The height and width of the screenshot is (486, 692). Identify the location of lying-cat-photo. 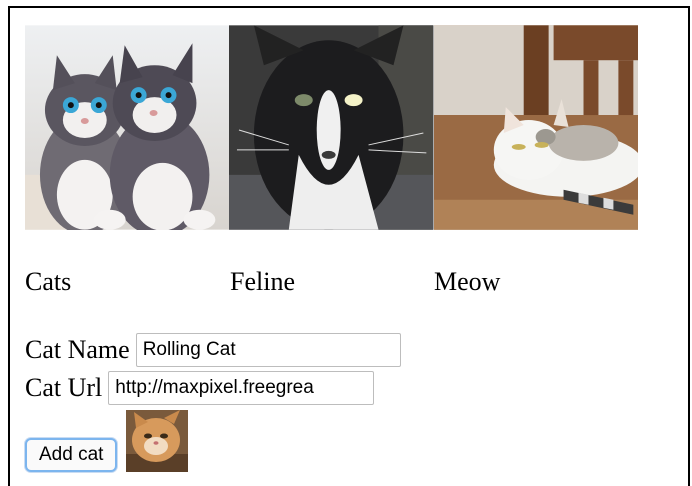
(535, 127).